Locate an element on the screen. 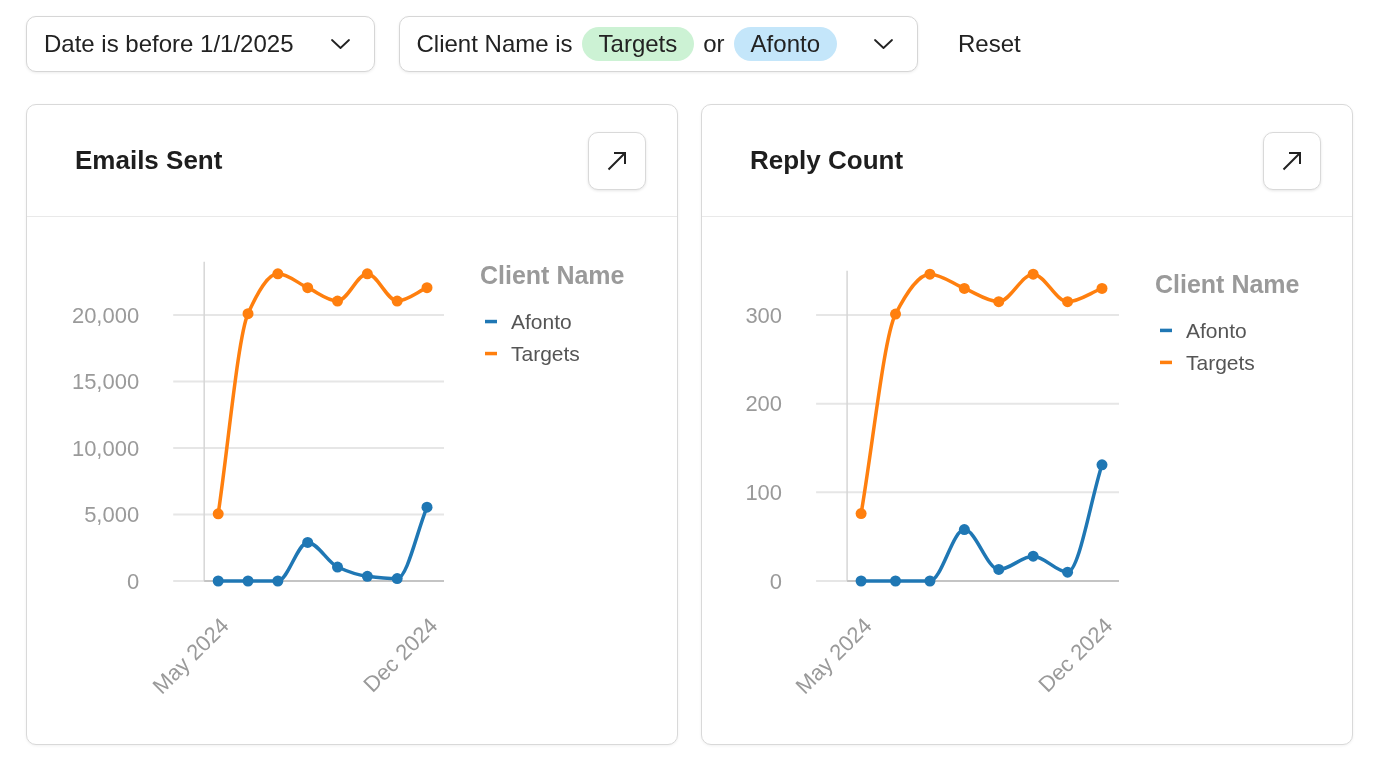  y-tick-label: 200 is located at coordinates (764, 404).